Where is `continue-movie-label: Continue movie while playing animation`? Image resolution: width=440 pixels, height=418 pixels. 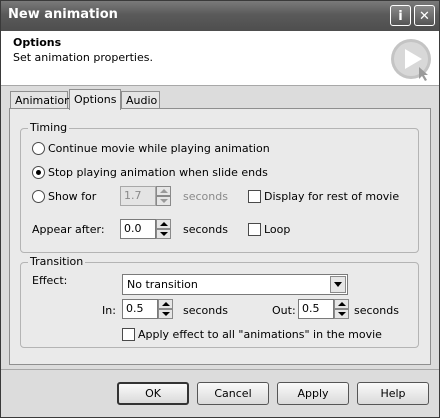
continue-movie-label: Continue movie while playing animation is located at coordinates (159, 148).